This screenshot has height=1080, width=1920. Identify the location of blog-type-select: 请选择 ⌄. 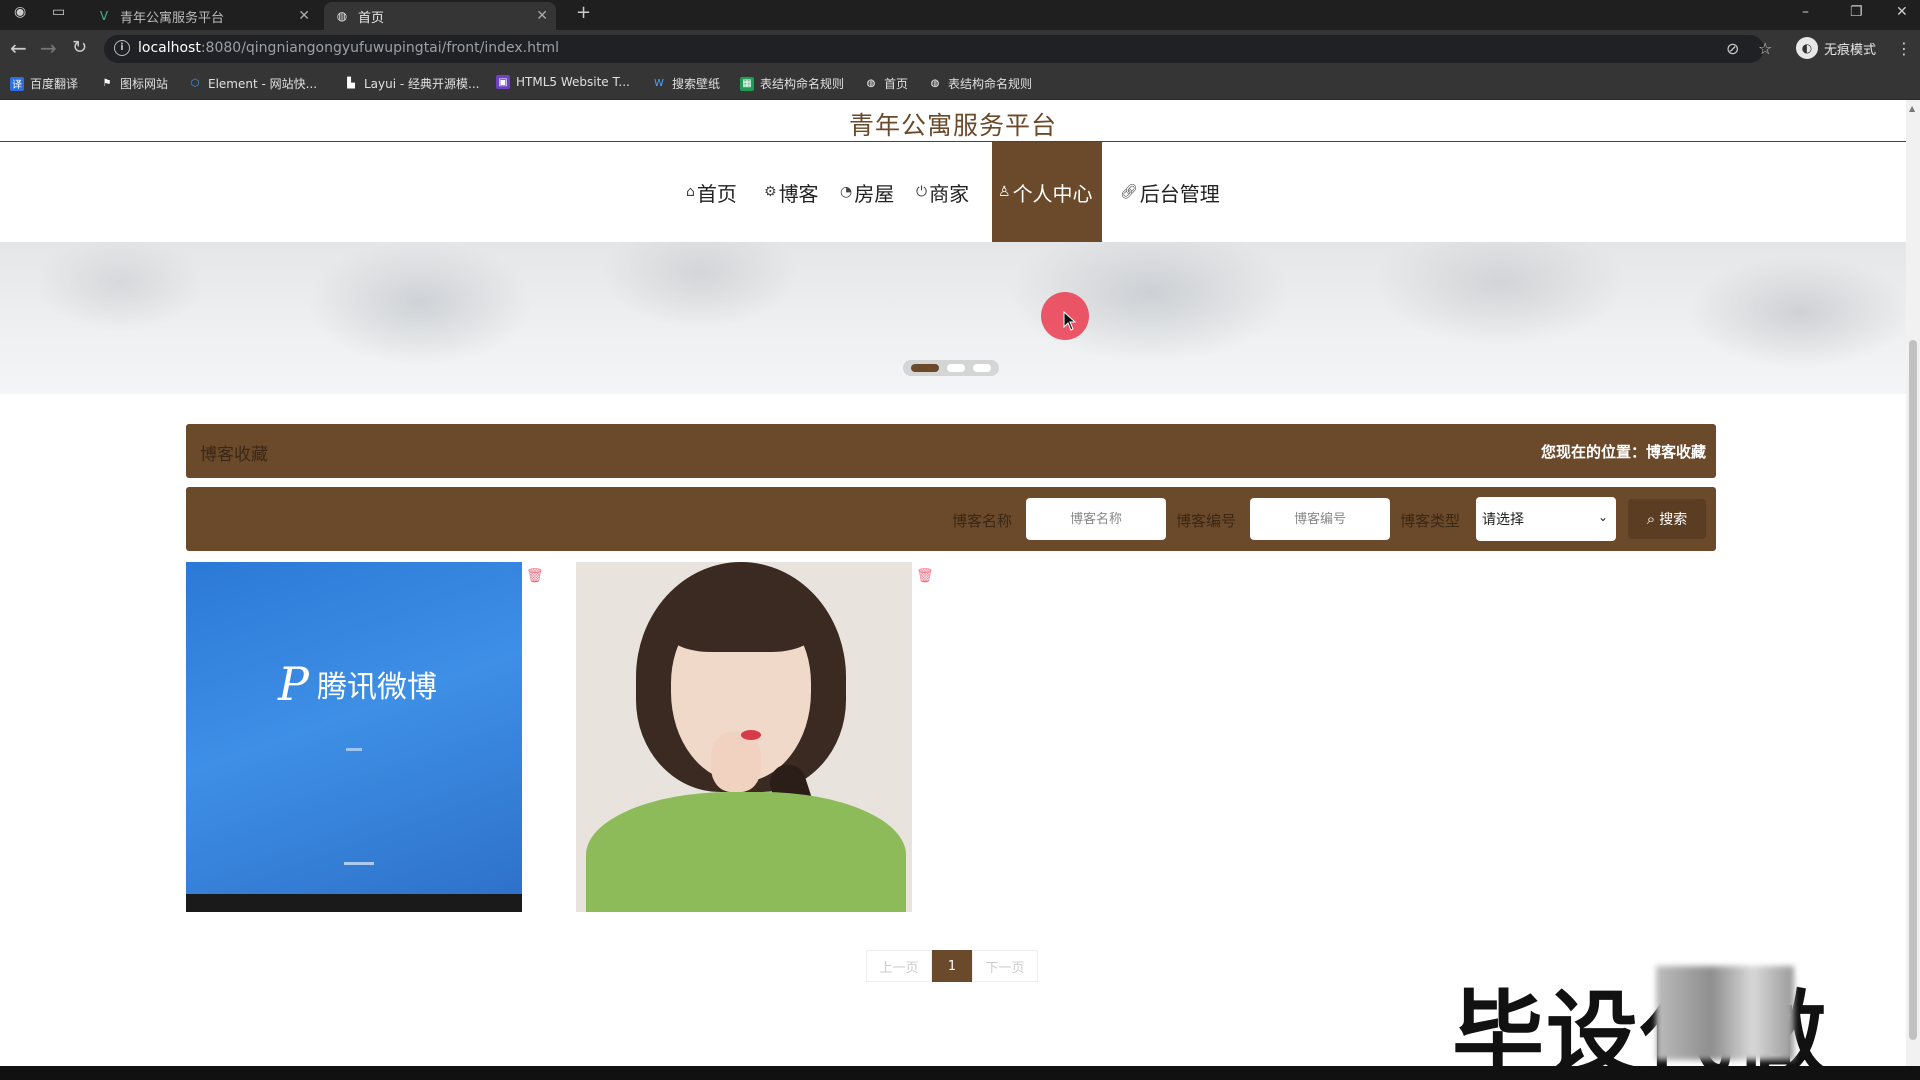
(1546, 519).